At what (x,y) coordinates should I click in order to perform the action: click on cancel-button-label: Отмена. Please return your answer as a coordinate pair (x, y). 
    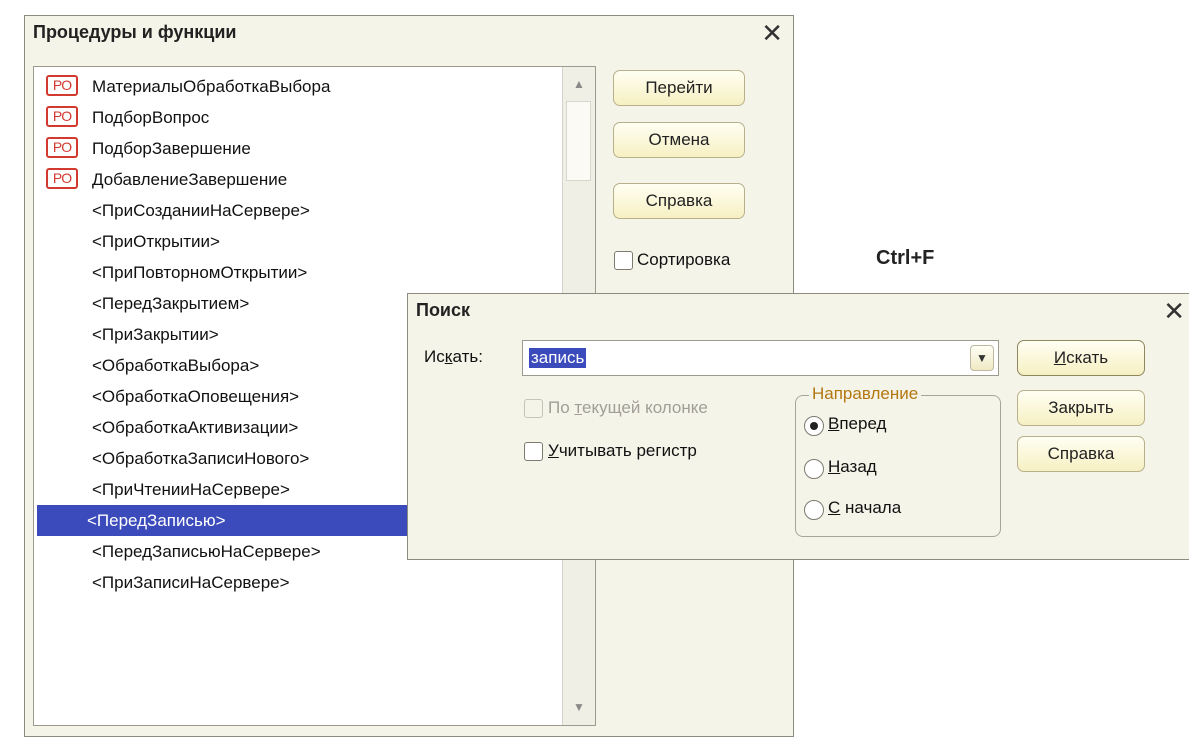
    Looking at the image, I should click on (679, 139).